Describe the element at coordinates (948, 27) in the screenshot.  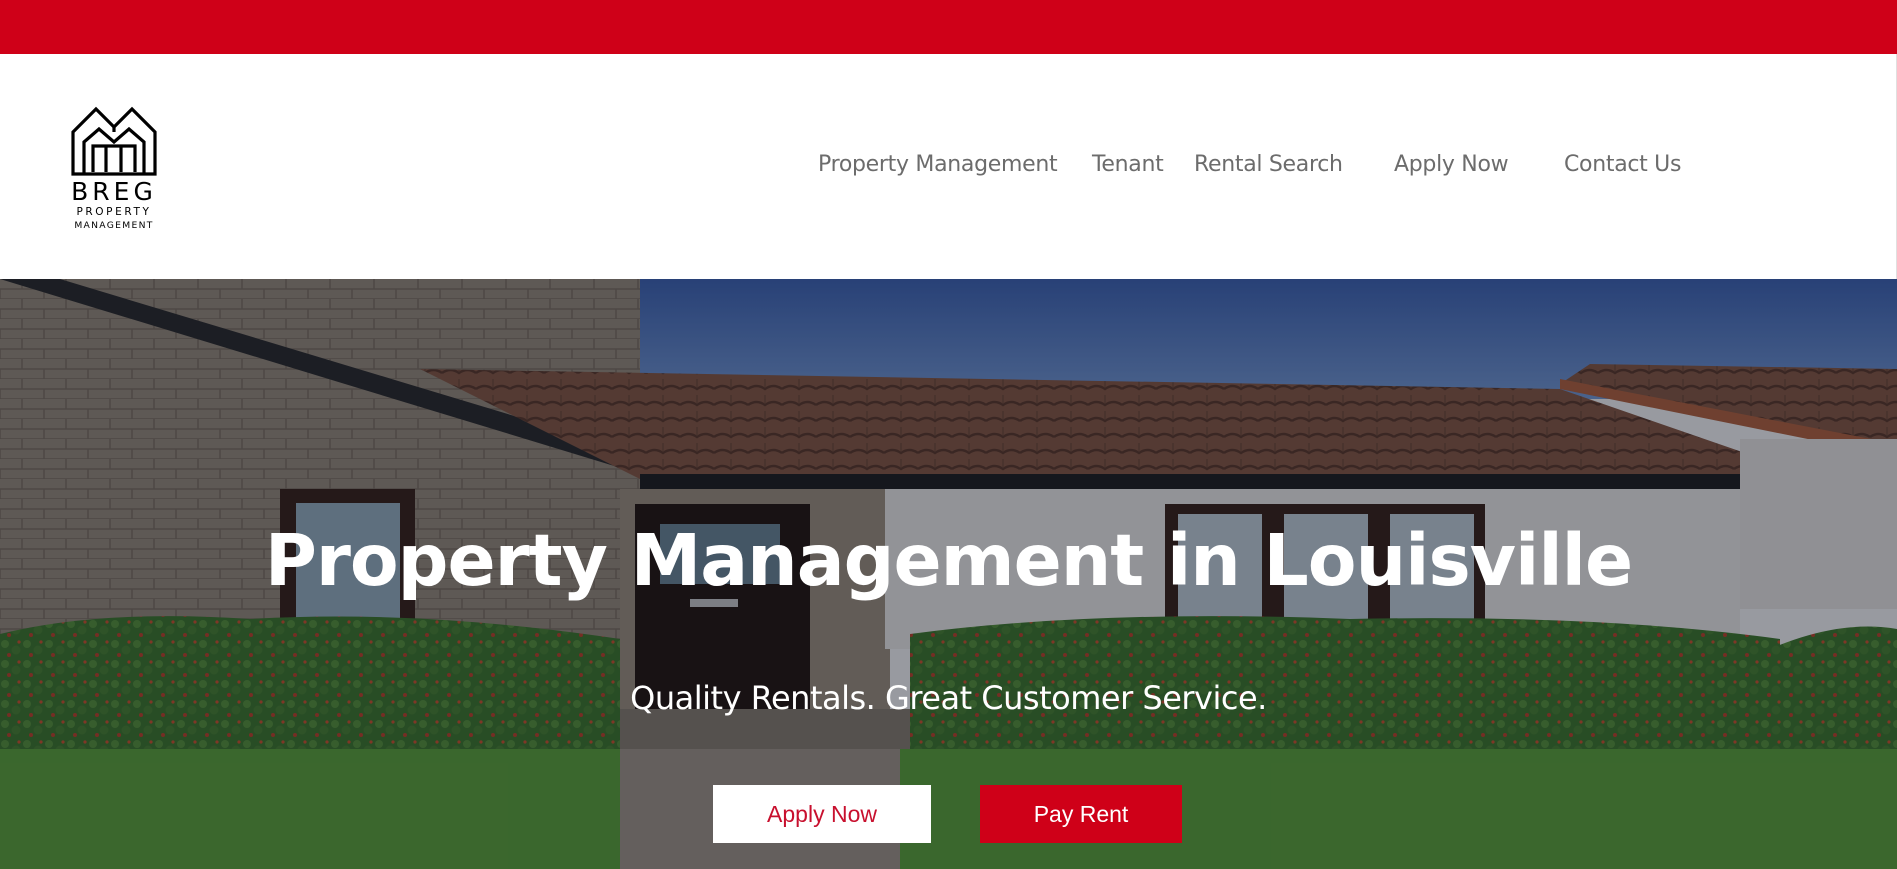
I see `top-accent-bar` at that location.